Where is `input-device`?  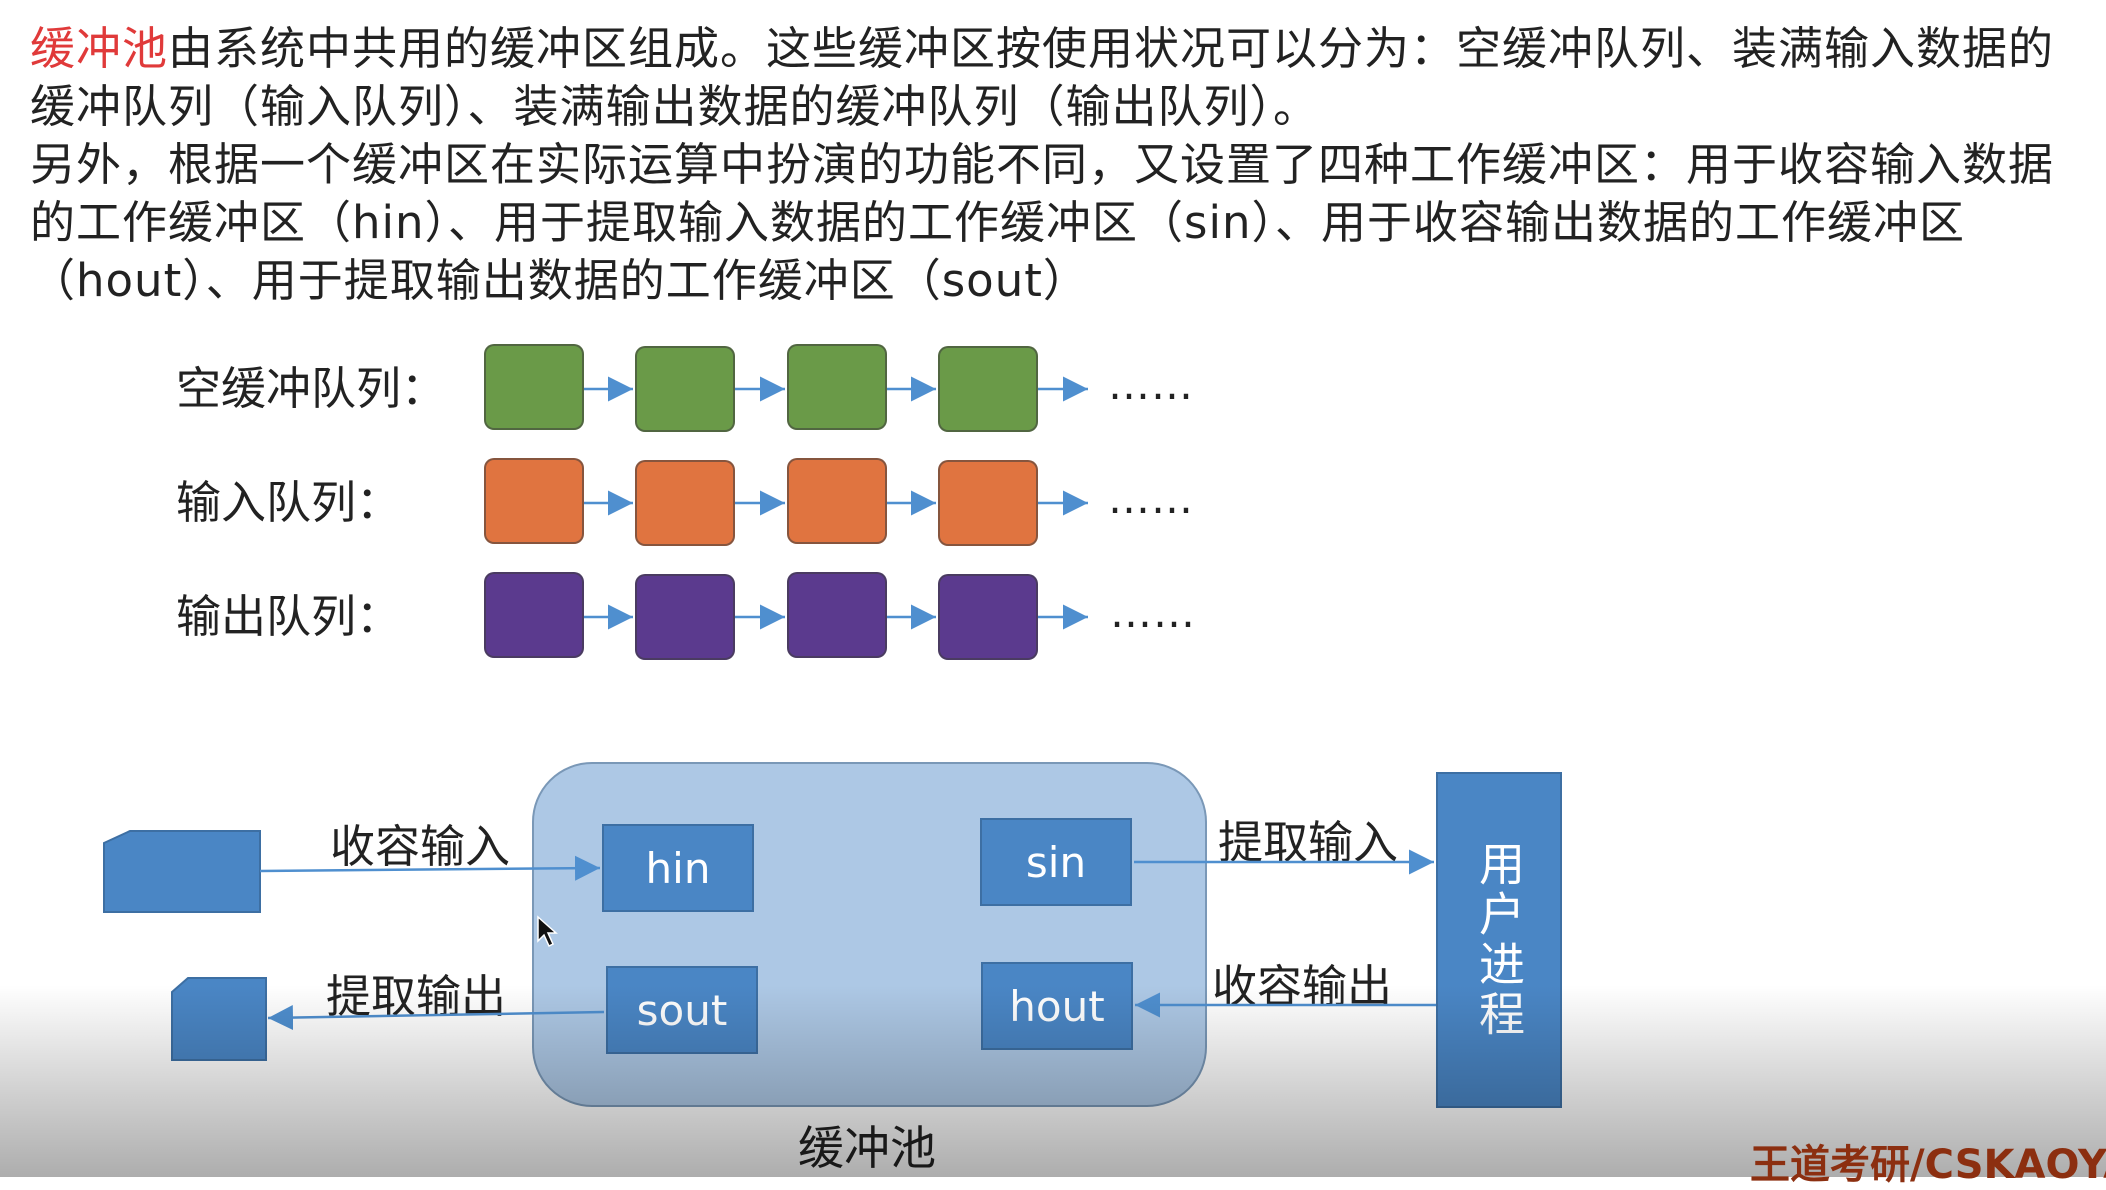
input-device is located at coordinates (182, 871).